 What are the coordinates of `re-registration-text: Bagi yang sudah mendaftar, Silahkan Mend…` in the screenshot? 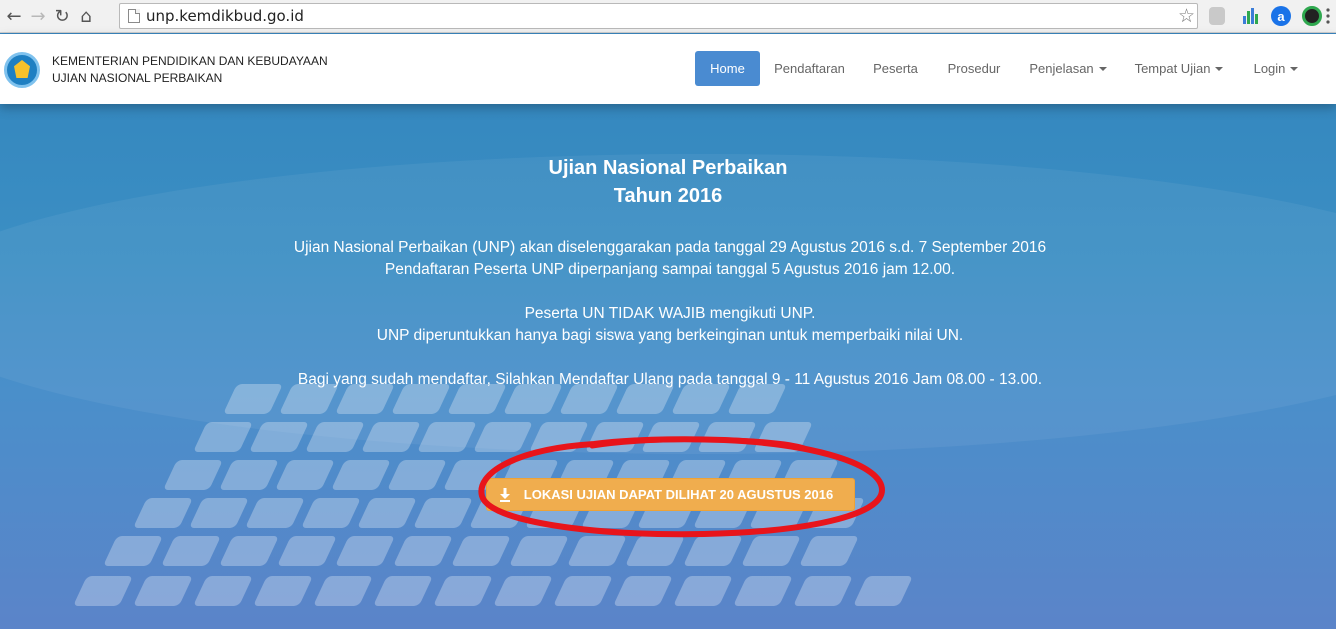 It's located at (670, 379).